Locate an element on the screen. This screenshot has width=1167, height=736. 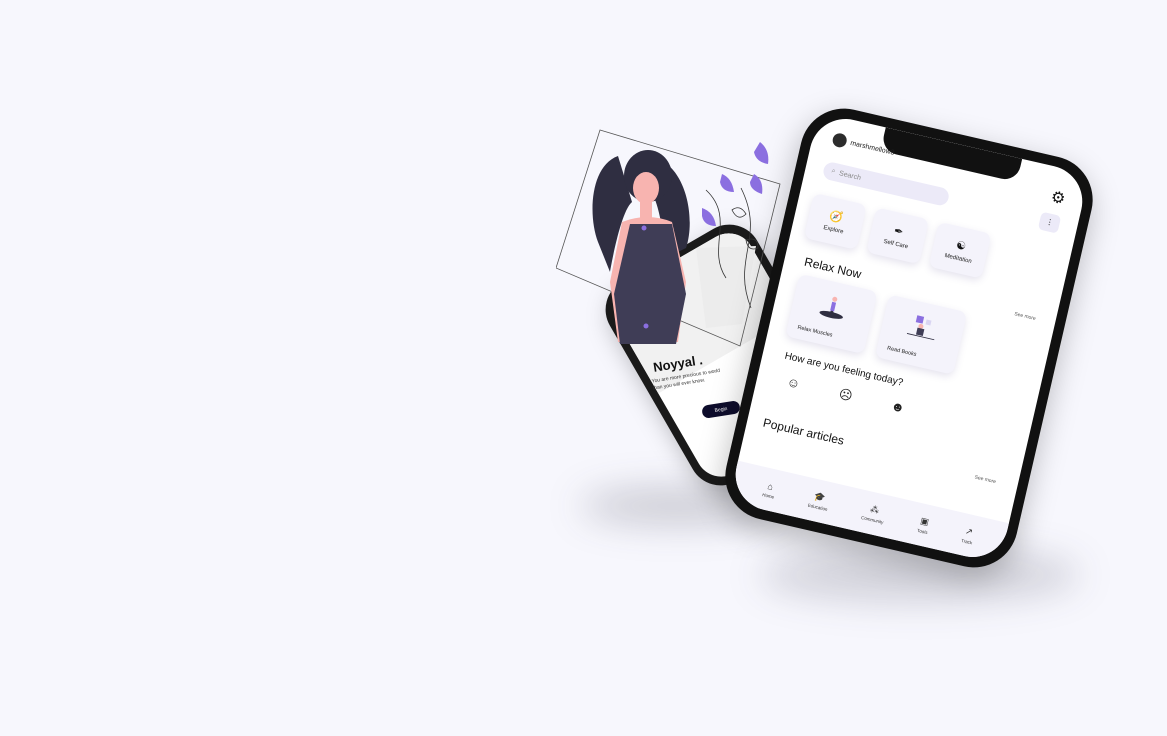
compass-icon: 🧭 is located at coordinates (836, 217).